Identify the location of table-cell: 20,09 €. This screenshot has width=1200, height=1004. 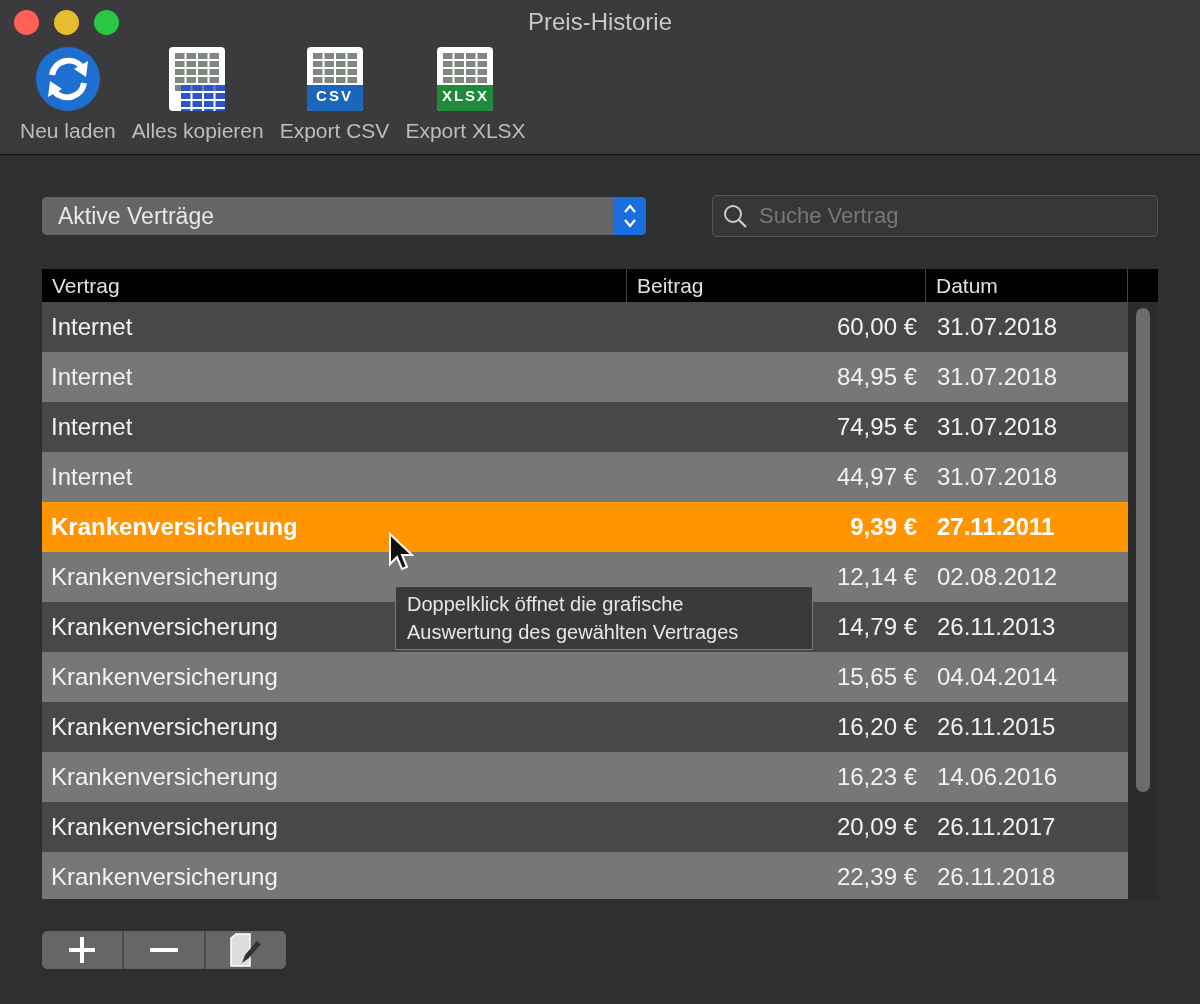
(876, 826).